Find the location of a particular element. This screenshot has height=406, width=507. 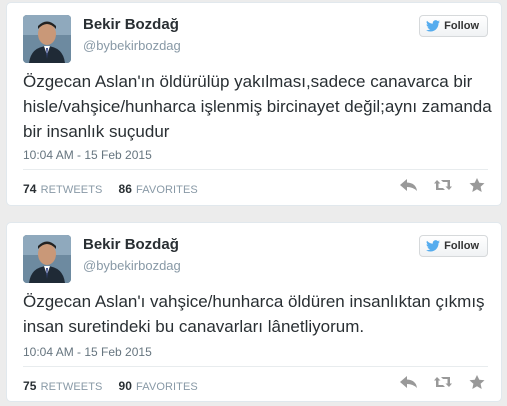

tweet-stats: 74 RETWEETS 86 FAVORITES is located at coordinates (110, 189).